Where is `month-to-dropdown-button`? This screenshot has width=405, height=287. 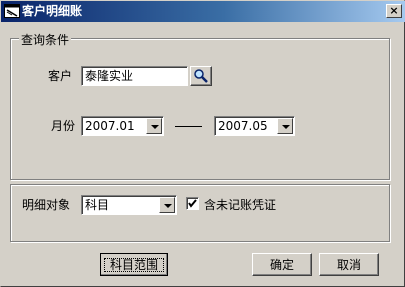
month-to-dropdown-button is located at coordinates (285, 126).